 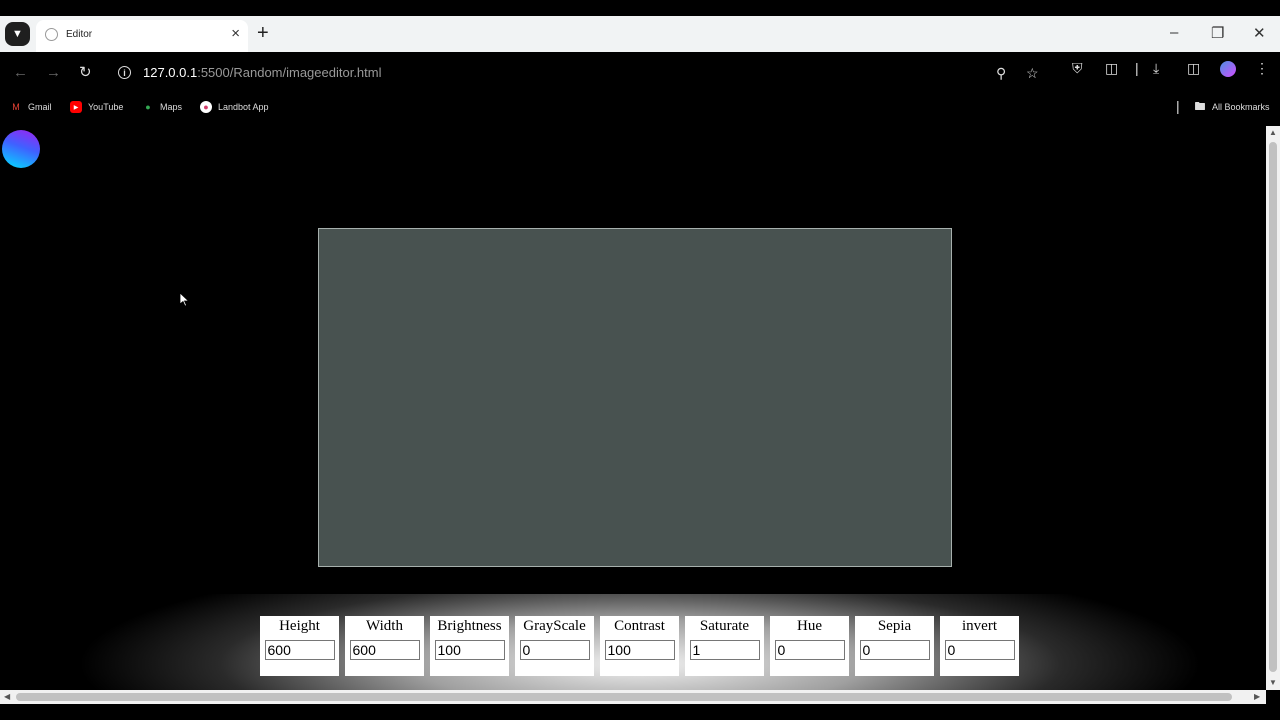 I want to click on bookmark-landbot: ● Landbot App, so click(x=234, y=107).